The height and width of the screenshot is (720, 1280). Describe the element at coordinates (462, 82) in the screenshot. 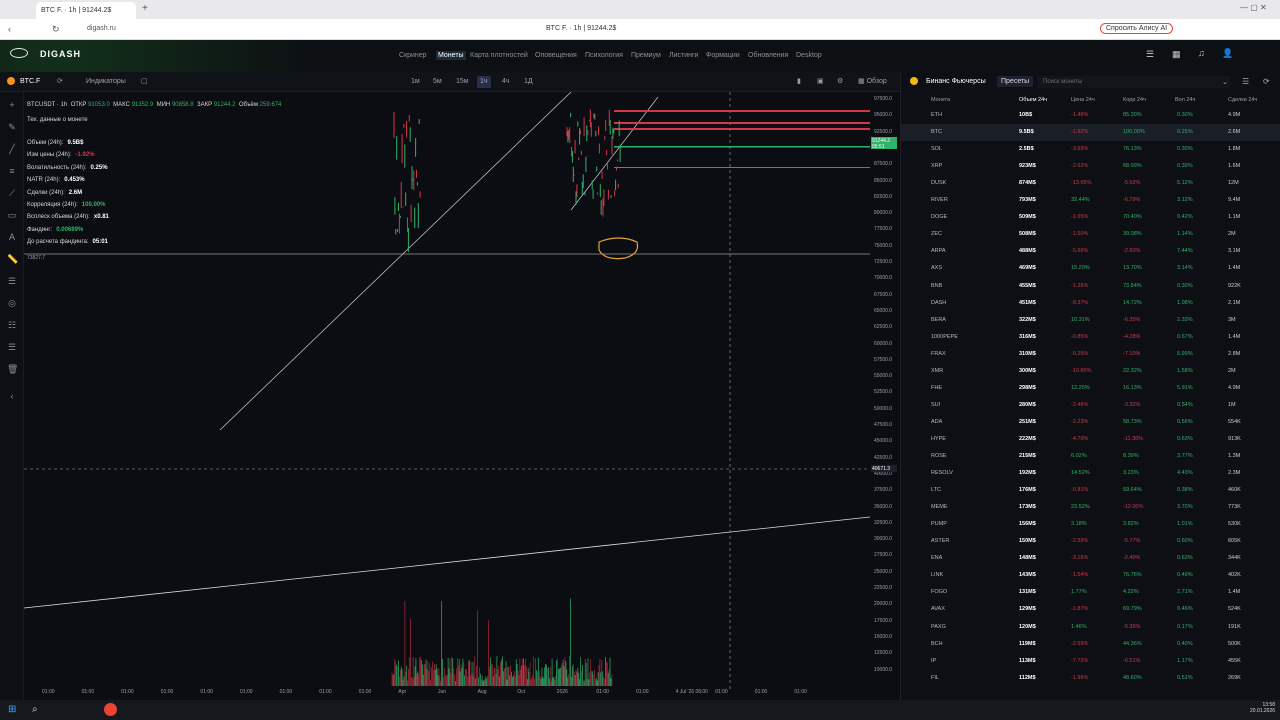

I see `tf-15m: 15м` at that location.